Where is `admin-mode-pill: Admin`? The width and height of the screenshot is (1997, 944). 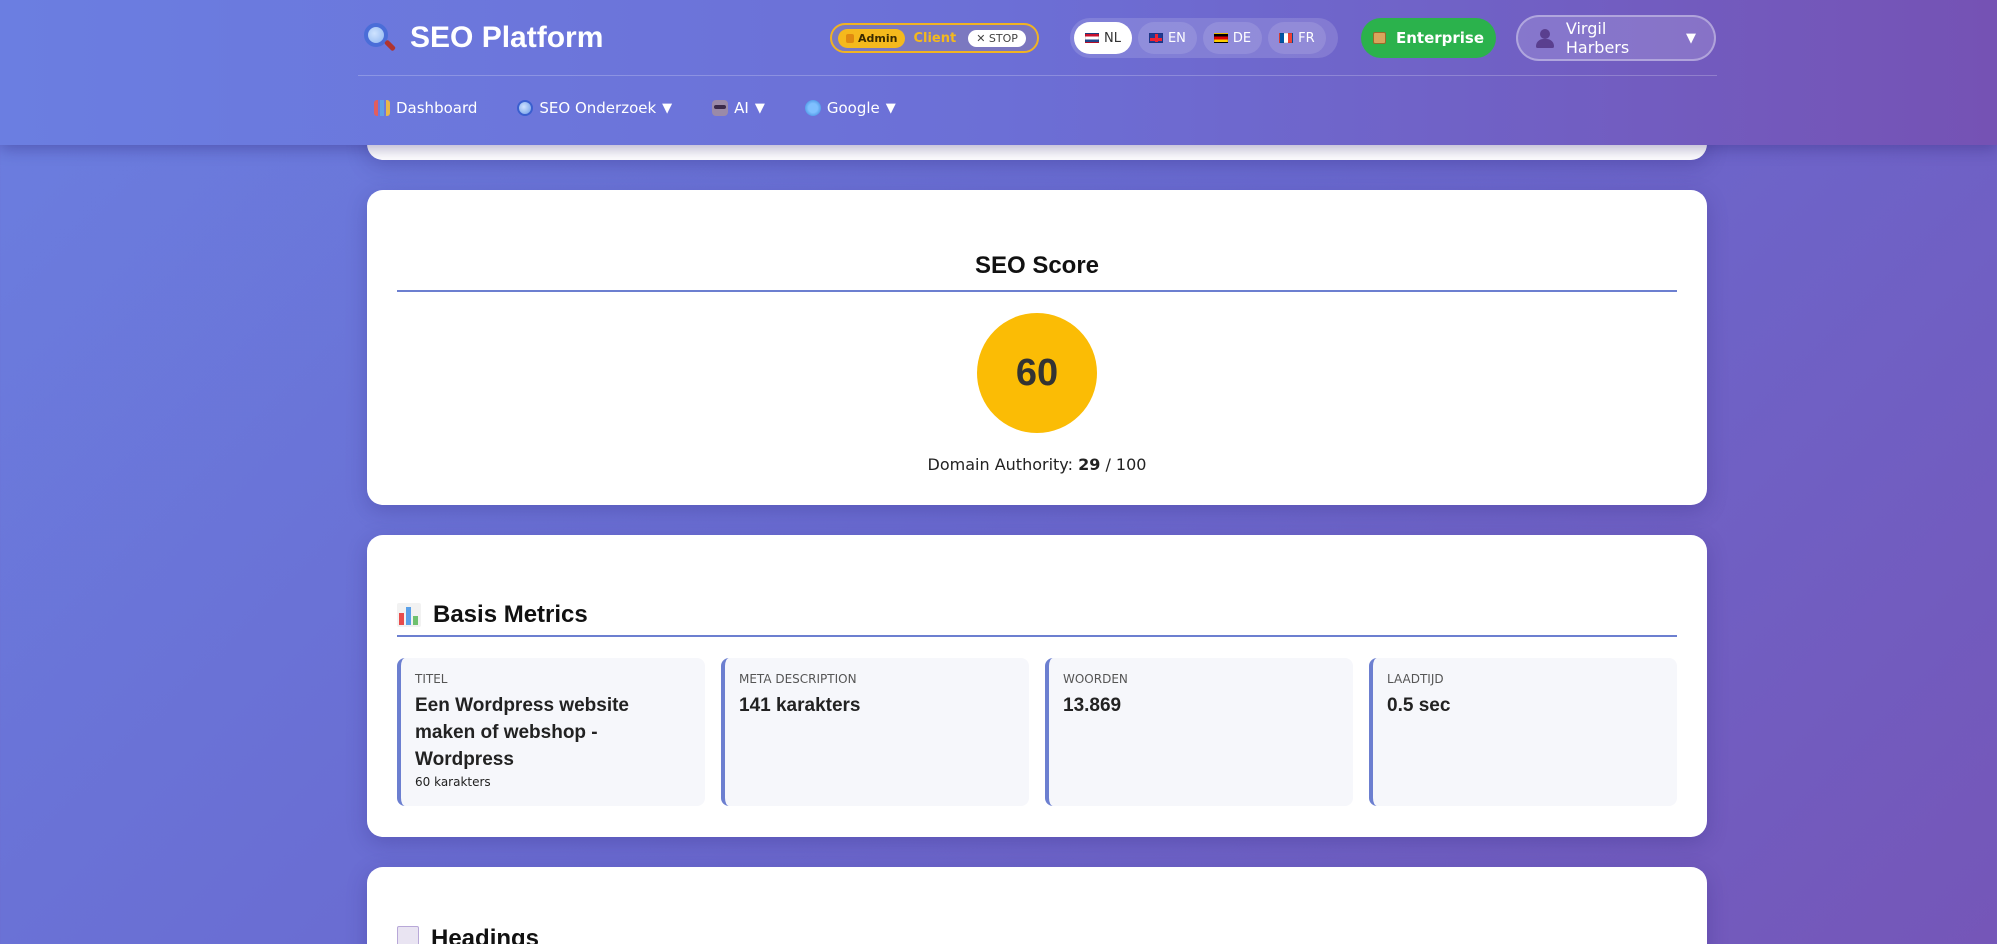 admin-mode-pill: Admin is located at coordinates (872, 38).